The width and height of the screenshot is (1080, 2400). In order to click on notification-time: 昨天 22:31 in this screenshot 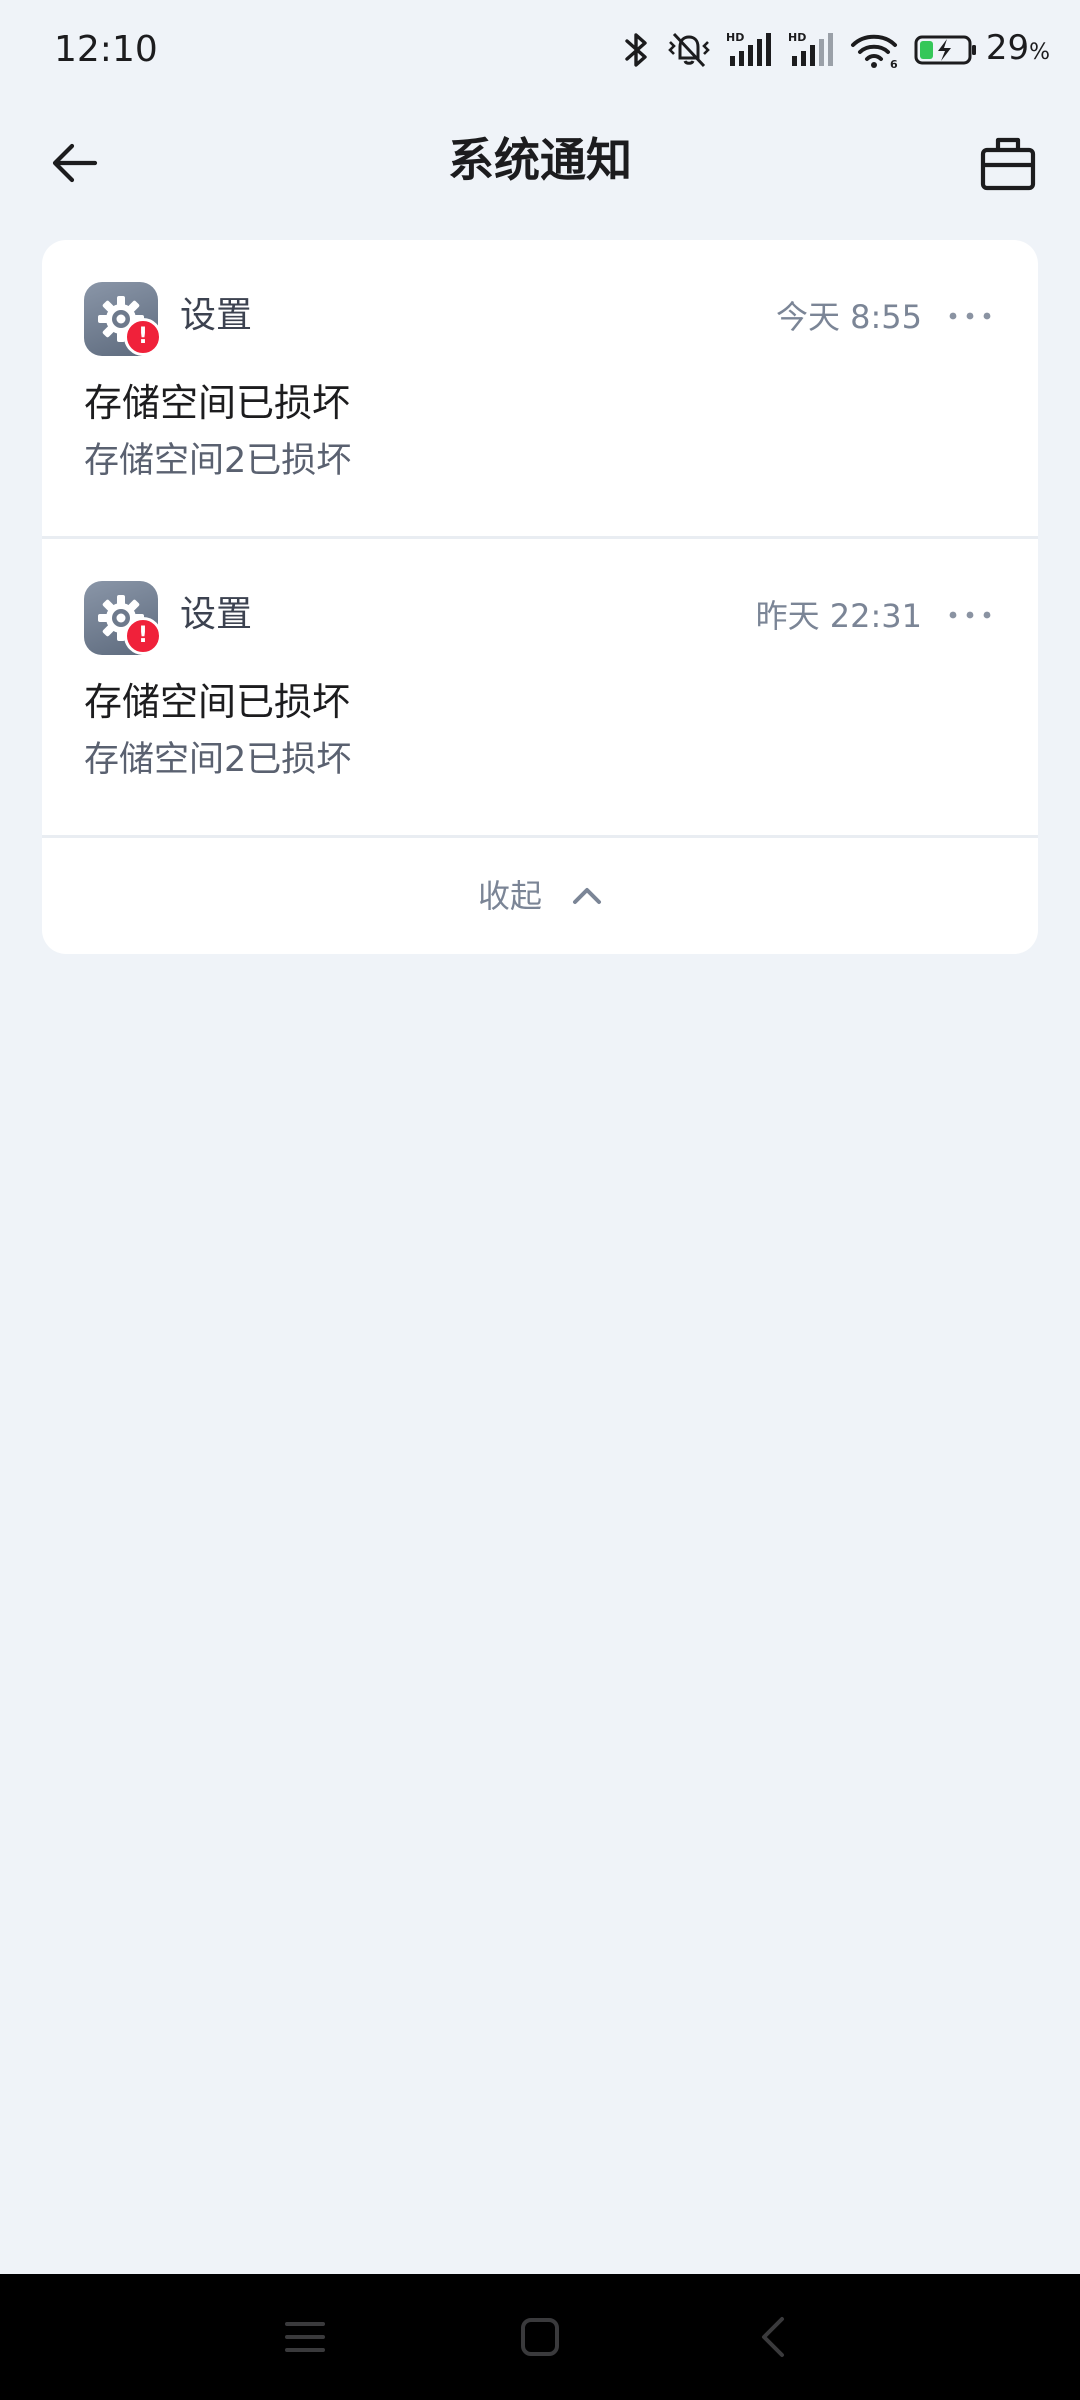, I will do `click(838, 616)`.